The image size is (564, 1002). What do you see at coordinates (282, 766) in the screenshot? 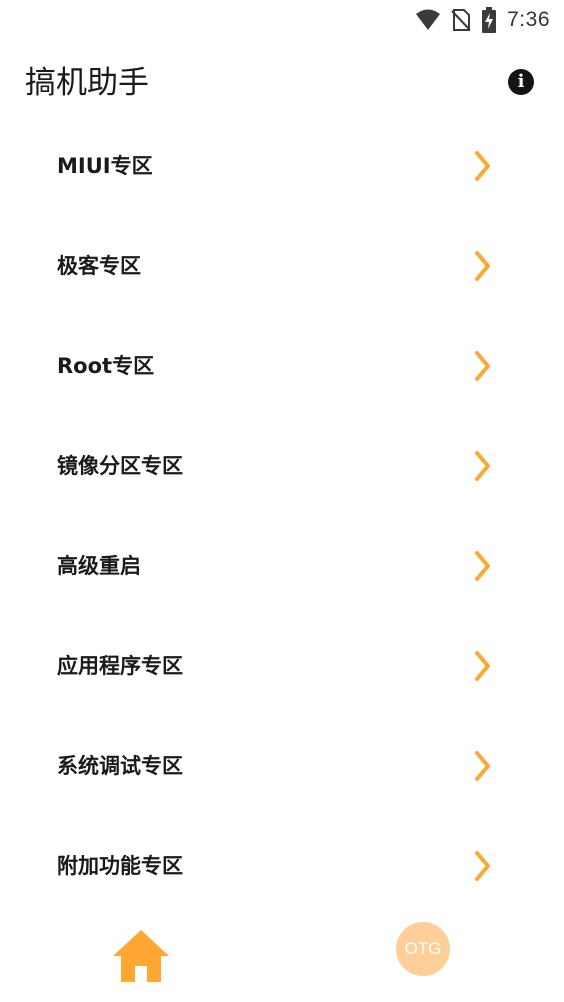
I see `menu-item-system-debug: 系统调试专区` at bounding box center [282, 766].